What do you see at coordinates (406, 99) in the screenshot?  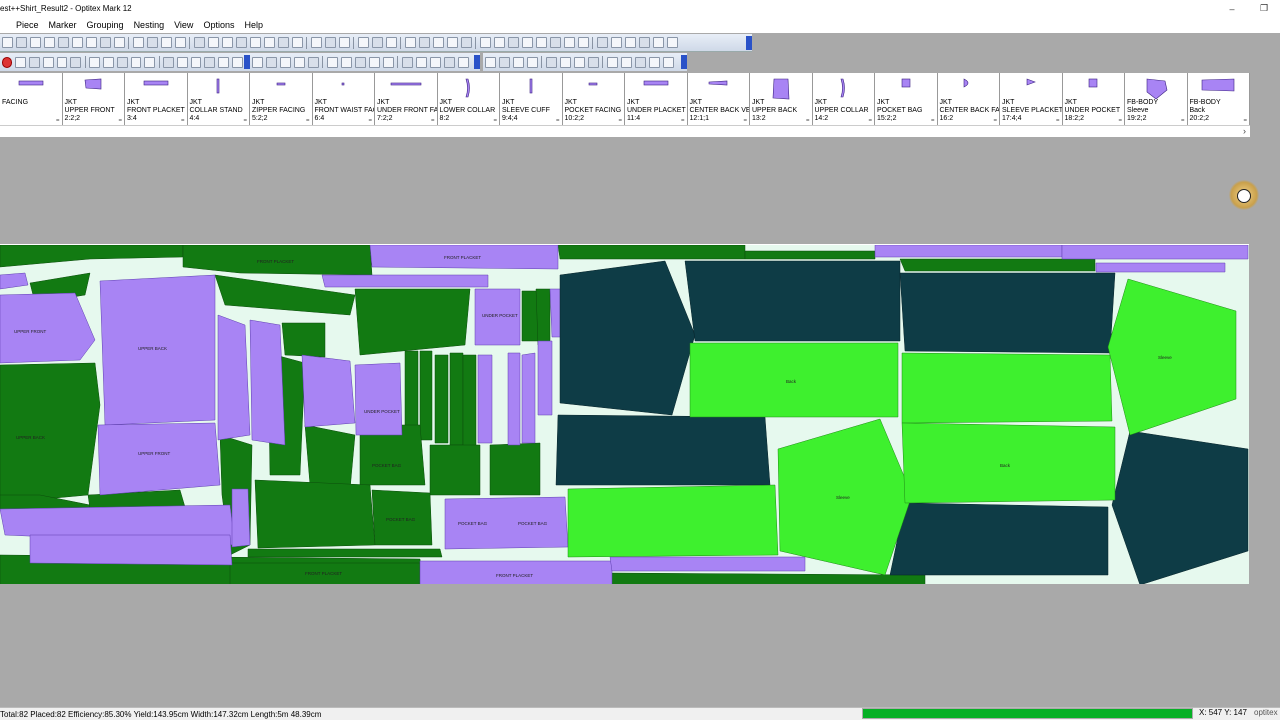 I see `piece-cell: JKT UNDER FRONT FAC 7:2;2 =` at bounding box center [406, 99].